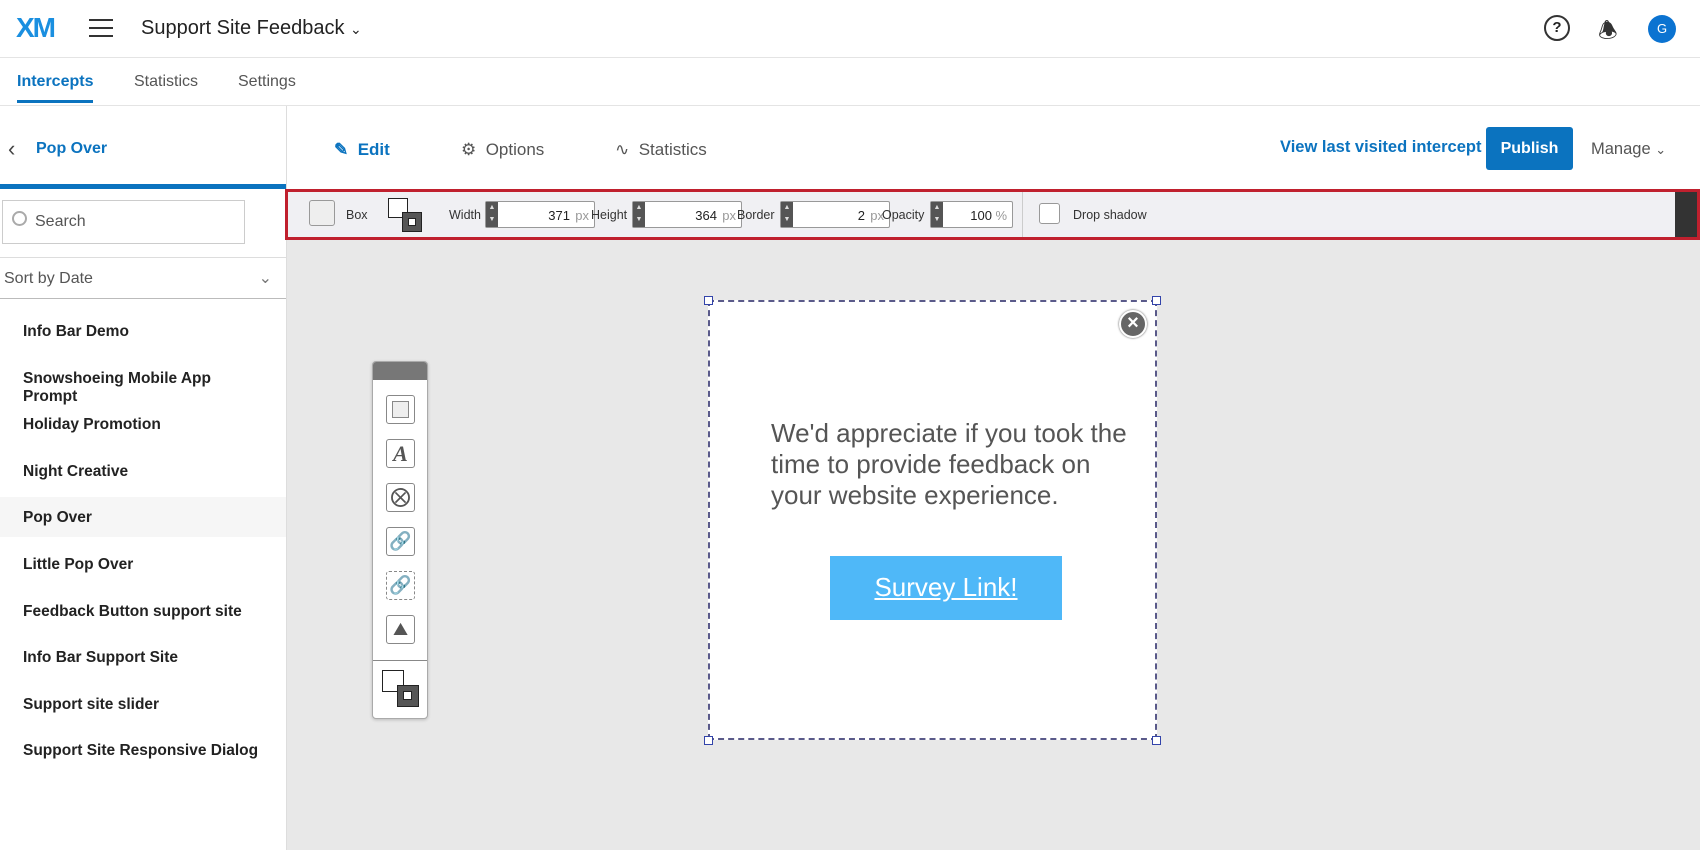  I want to click on main-tabs: Intercepts Statistics Settings, so click(850, 82).